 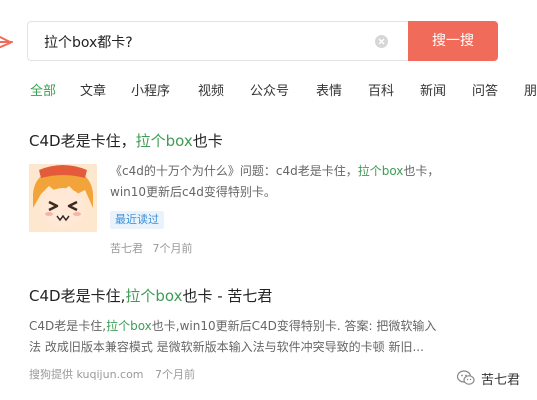 I want to click on tab-all: 全部, so click(x=43, y=89).